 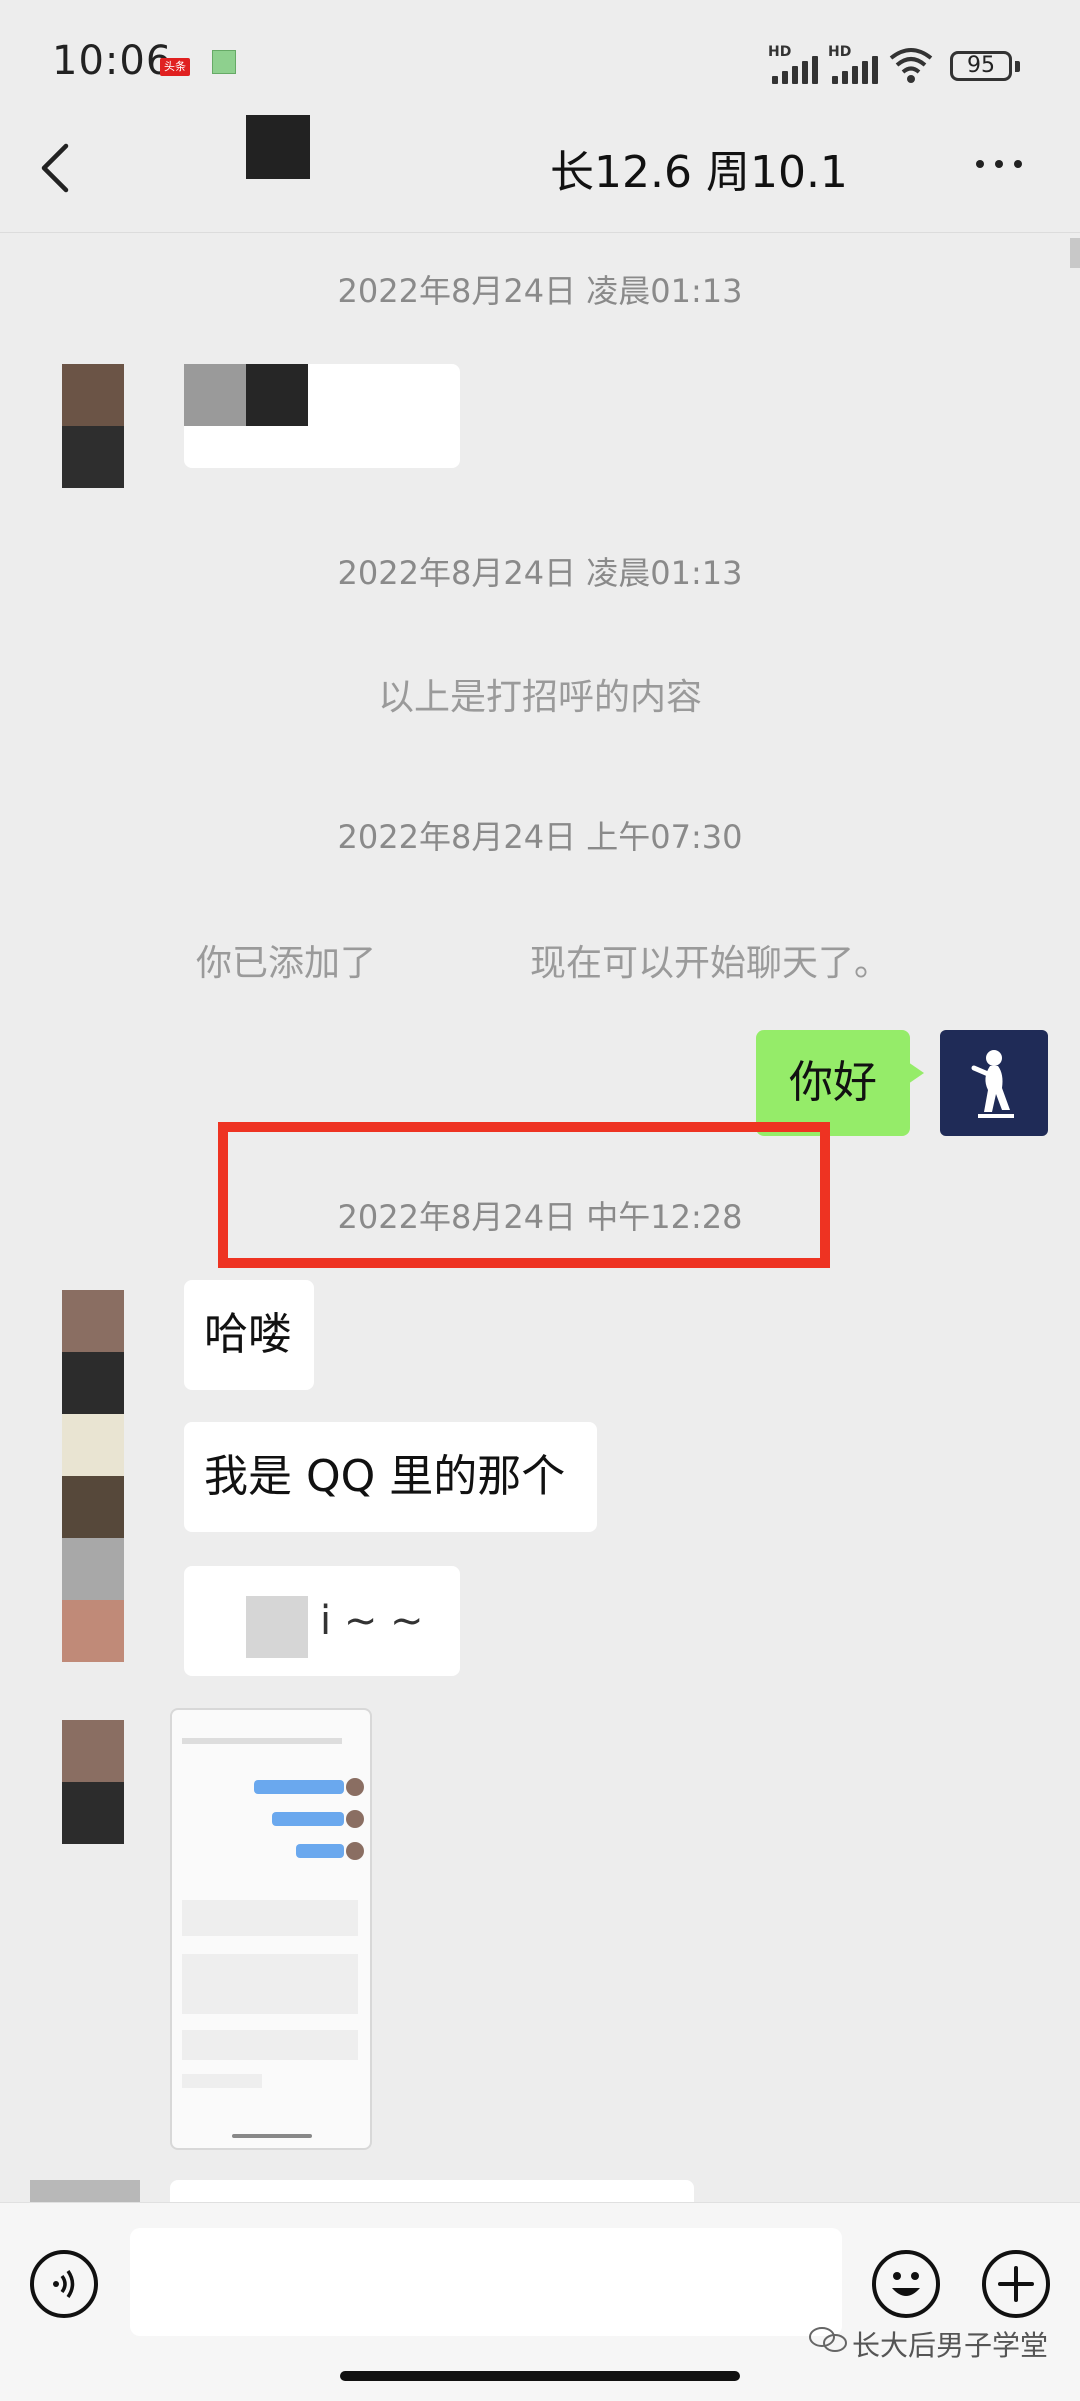 I want to click on contact-redaction-block, so click(x=278, y=147).